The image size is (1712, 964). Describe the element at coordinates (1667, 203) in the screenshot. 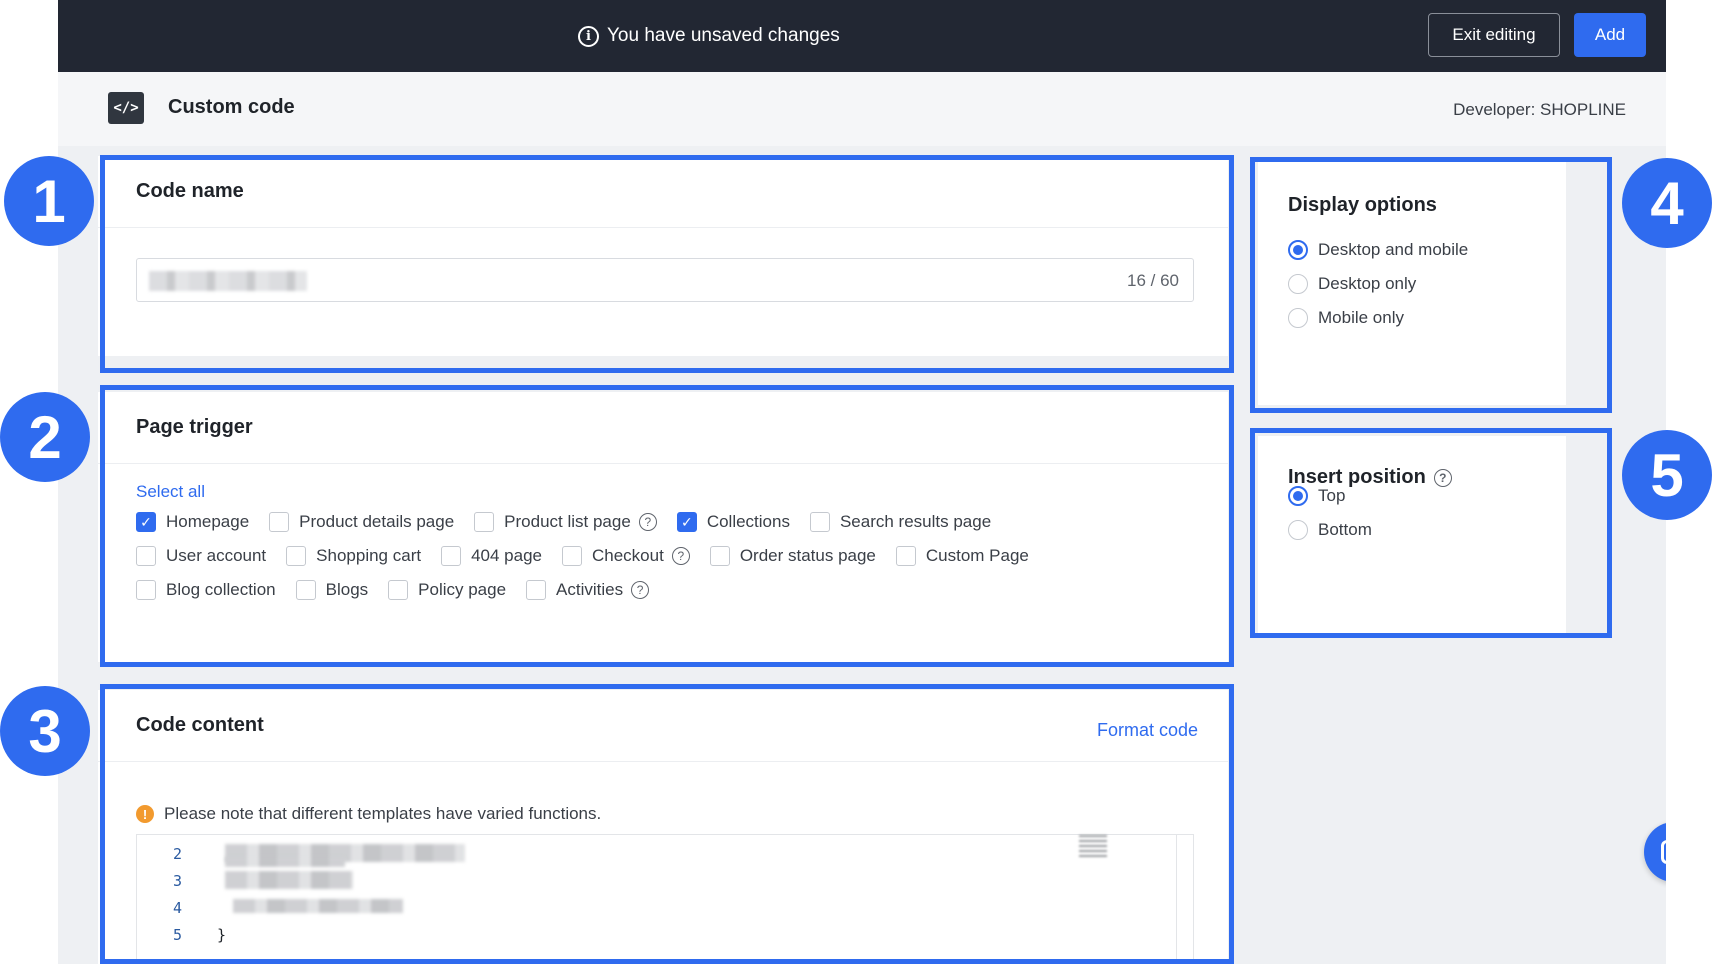

I see `annotation-badge-4: 4` at that location.